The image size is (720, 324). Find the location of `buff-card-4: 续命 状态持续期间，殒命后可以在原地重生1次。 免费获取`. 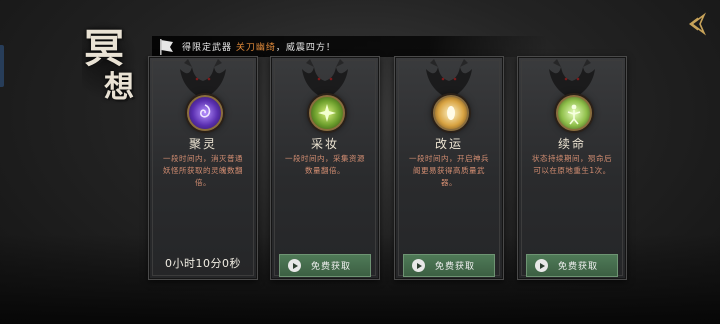

buff-card-4: 续命 状态持续期间，殒命后可以在原地重生1次。 免费获取 is located at coordinates (572, 168).